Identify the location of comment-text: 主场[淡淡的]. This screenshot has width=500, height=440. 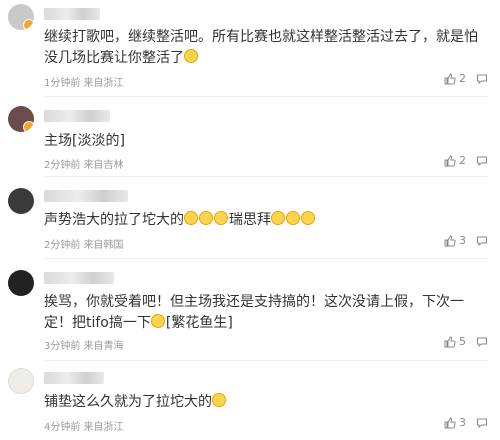
(84, 141).